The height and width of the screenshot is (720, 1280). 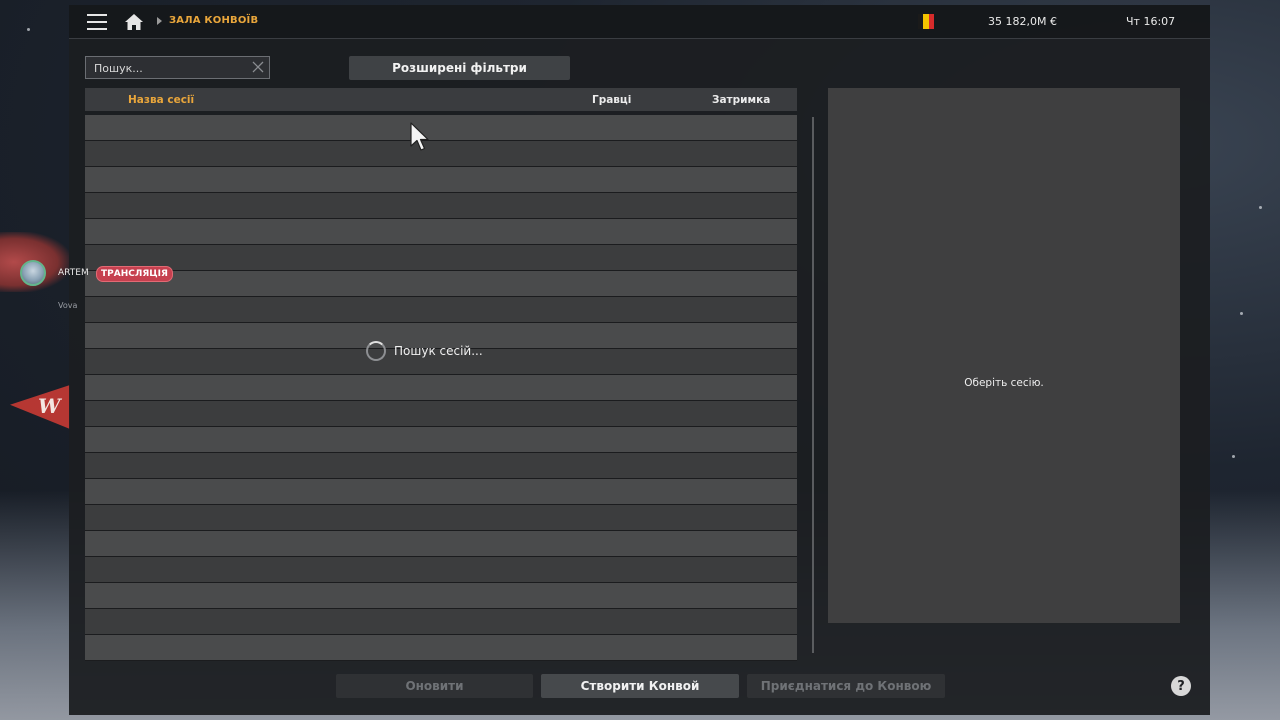 I want to click on search-box, so click(x=177, y=68).